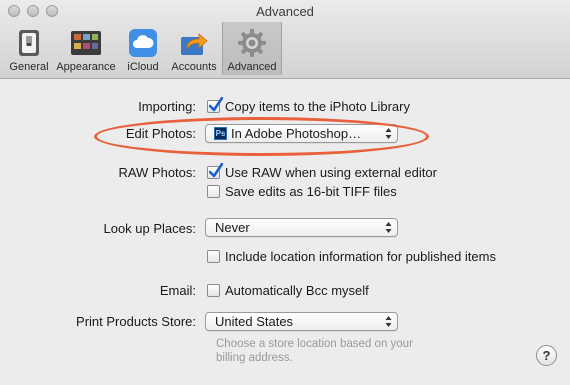 Image resolution: width=570 pixels, height=385 pixels. Describe the element at coordinates (157, 172) in the screenshot. I see `raw-photos-label: RAW Photos:` at that location.